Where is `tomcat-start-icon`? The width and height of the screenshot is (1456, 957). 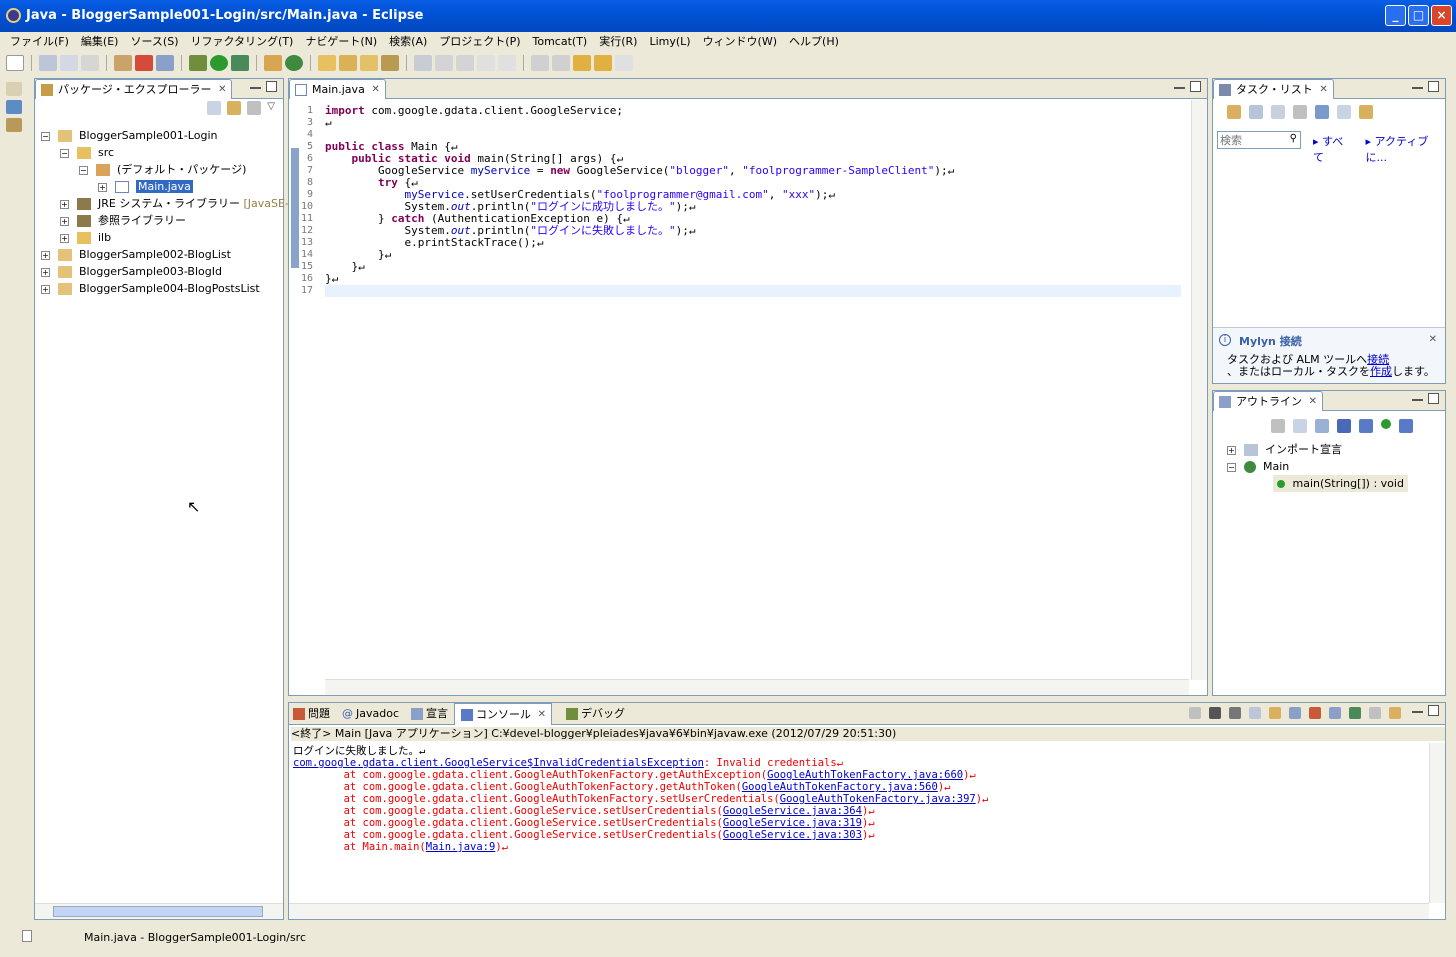
tomcat-start-icon is located at coordinates (123, 63).